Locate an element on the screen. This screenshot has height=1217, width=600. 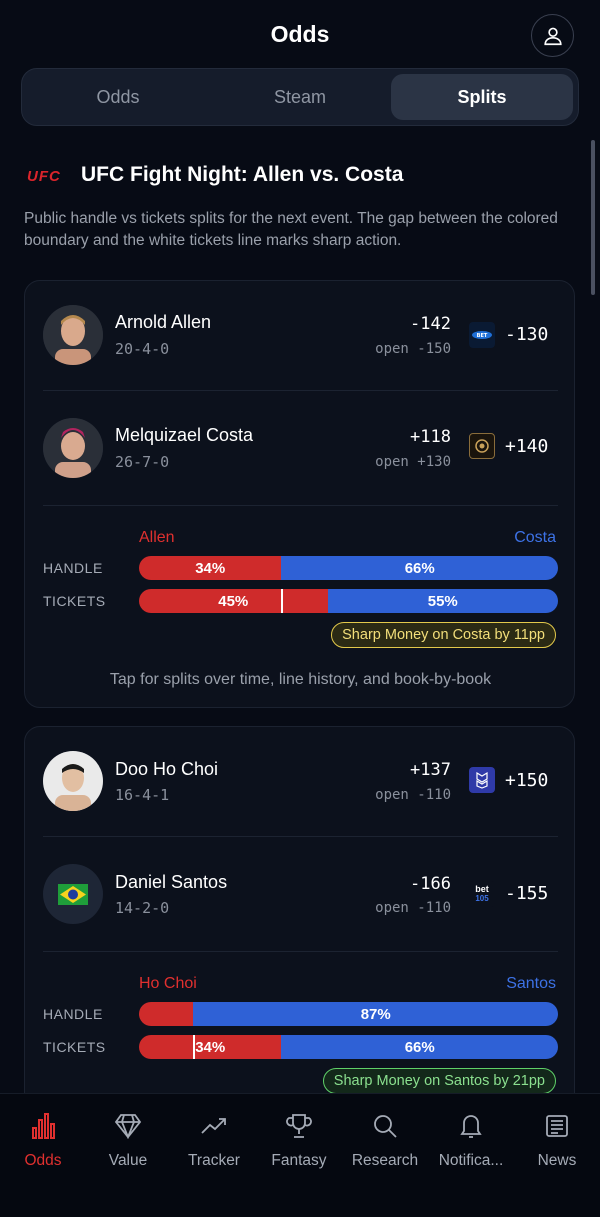
handle-right-fill: 66% is located at coordinates (419, 568).